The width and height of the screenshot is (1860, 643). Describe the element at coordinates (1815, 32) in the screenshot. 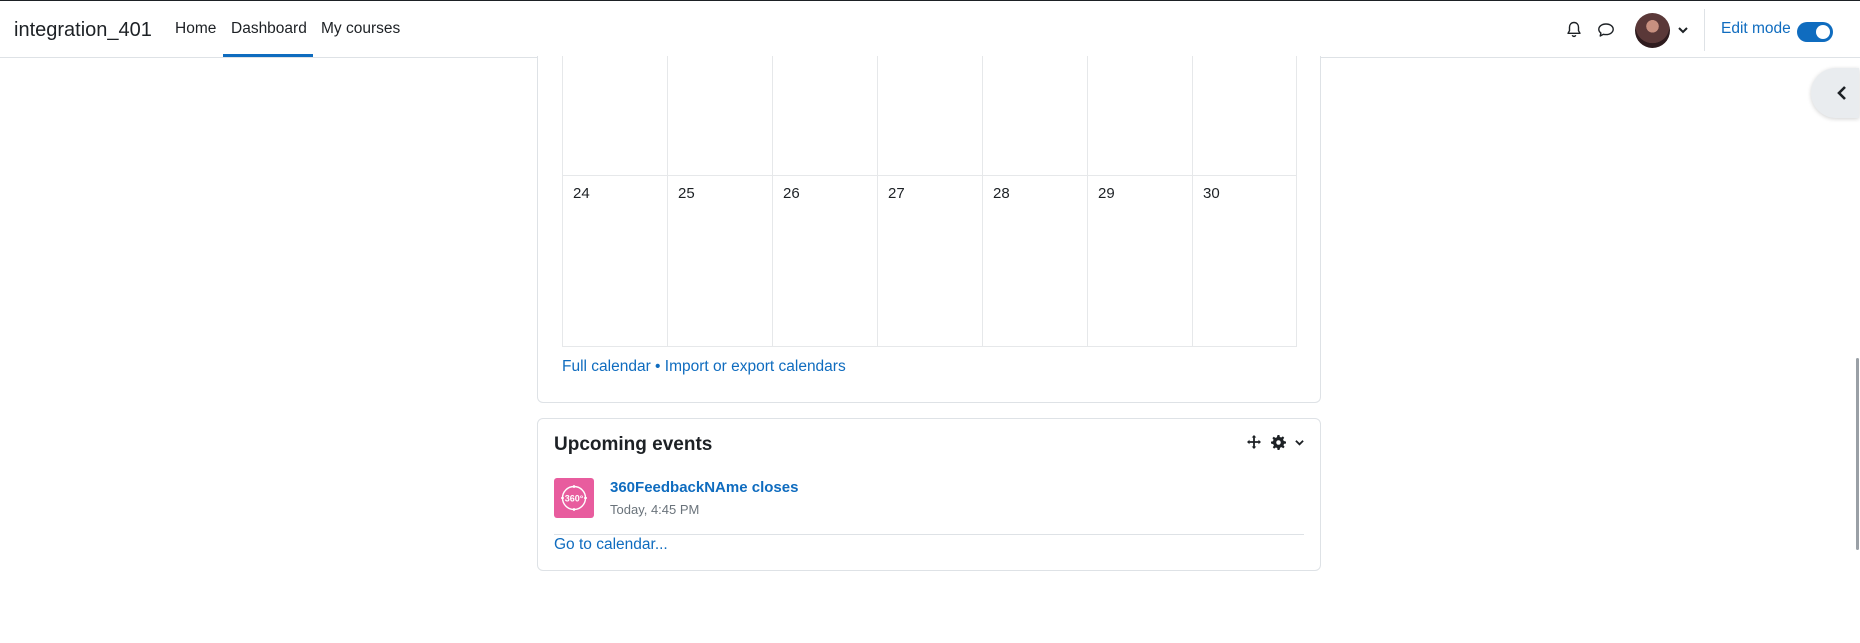

I see `edit-mode-toggle` at that location.